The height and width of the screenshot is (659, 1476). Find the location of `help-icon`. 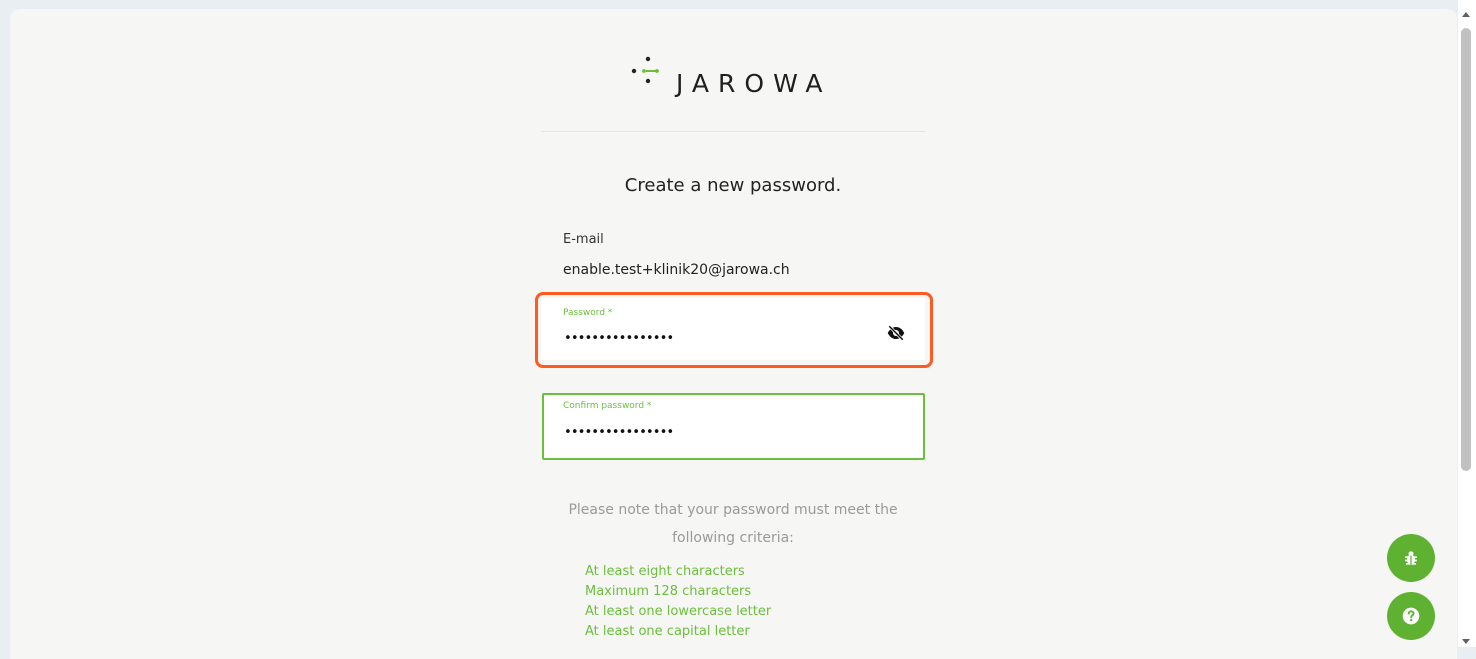

help-icon is located at coordinates (1411, 616).